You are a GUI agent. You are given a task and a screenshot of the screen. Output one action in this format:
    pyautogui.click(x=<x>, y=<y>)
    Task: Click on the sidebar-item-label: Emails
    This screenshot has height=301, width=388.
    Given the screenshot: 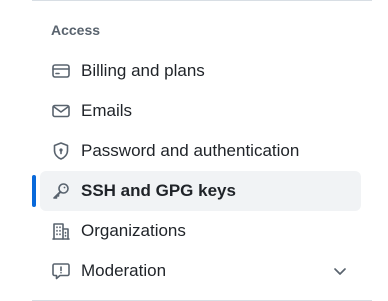 What is the action you would take?
    pyautogui.click(x=107, y=110)
    